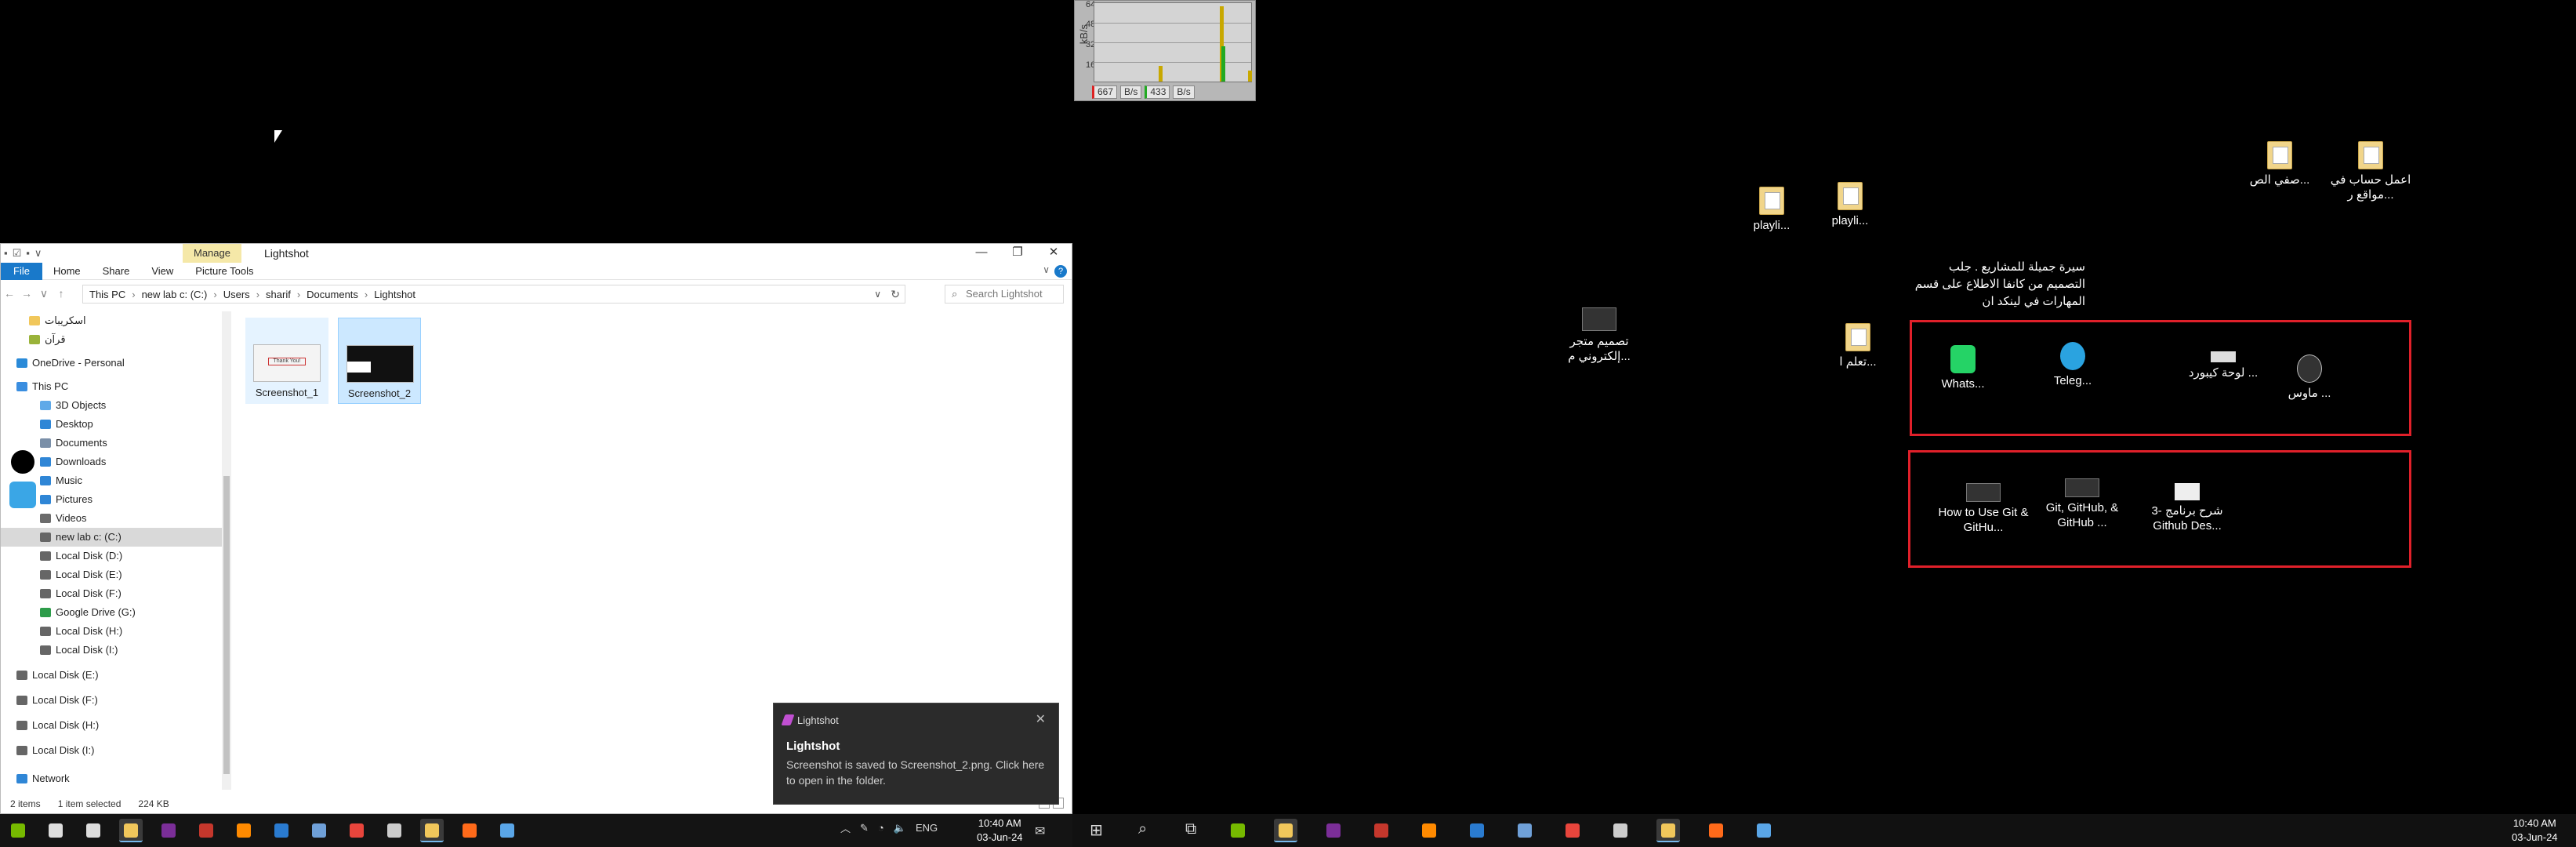 This screenshot has width=2576, height=847. I want to click on nav-item: Network, so click(111, 778).